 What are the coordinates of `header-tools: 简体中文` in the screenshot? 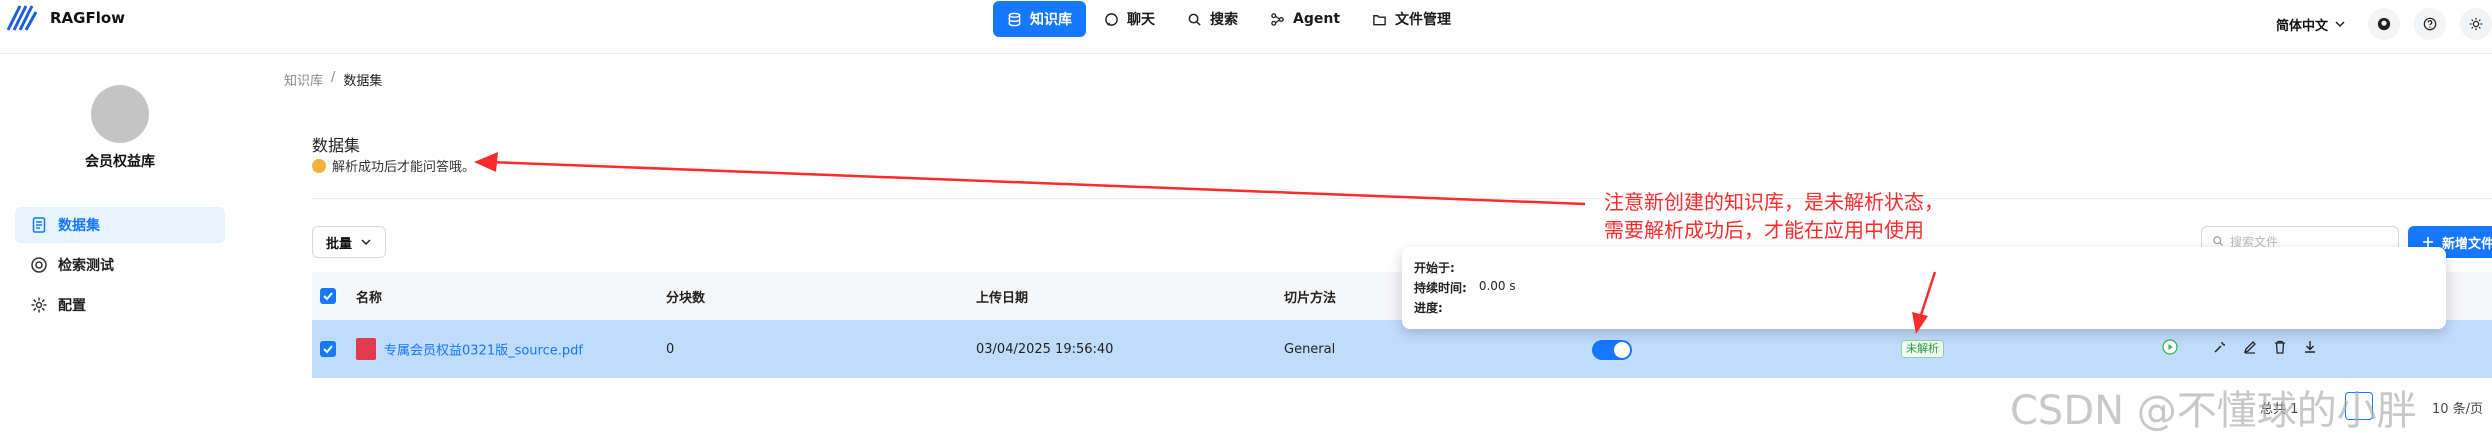 It's located at (2384, 24).